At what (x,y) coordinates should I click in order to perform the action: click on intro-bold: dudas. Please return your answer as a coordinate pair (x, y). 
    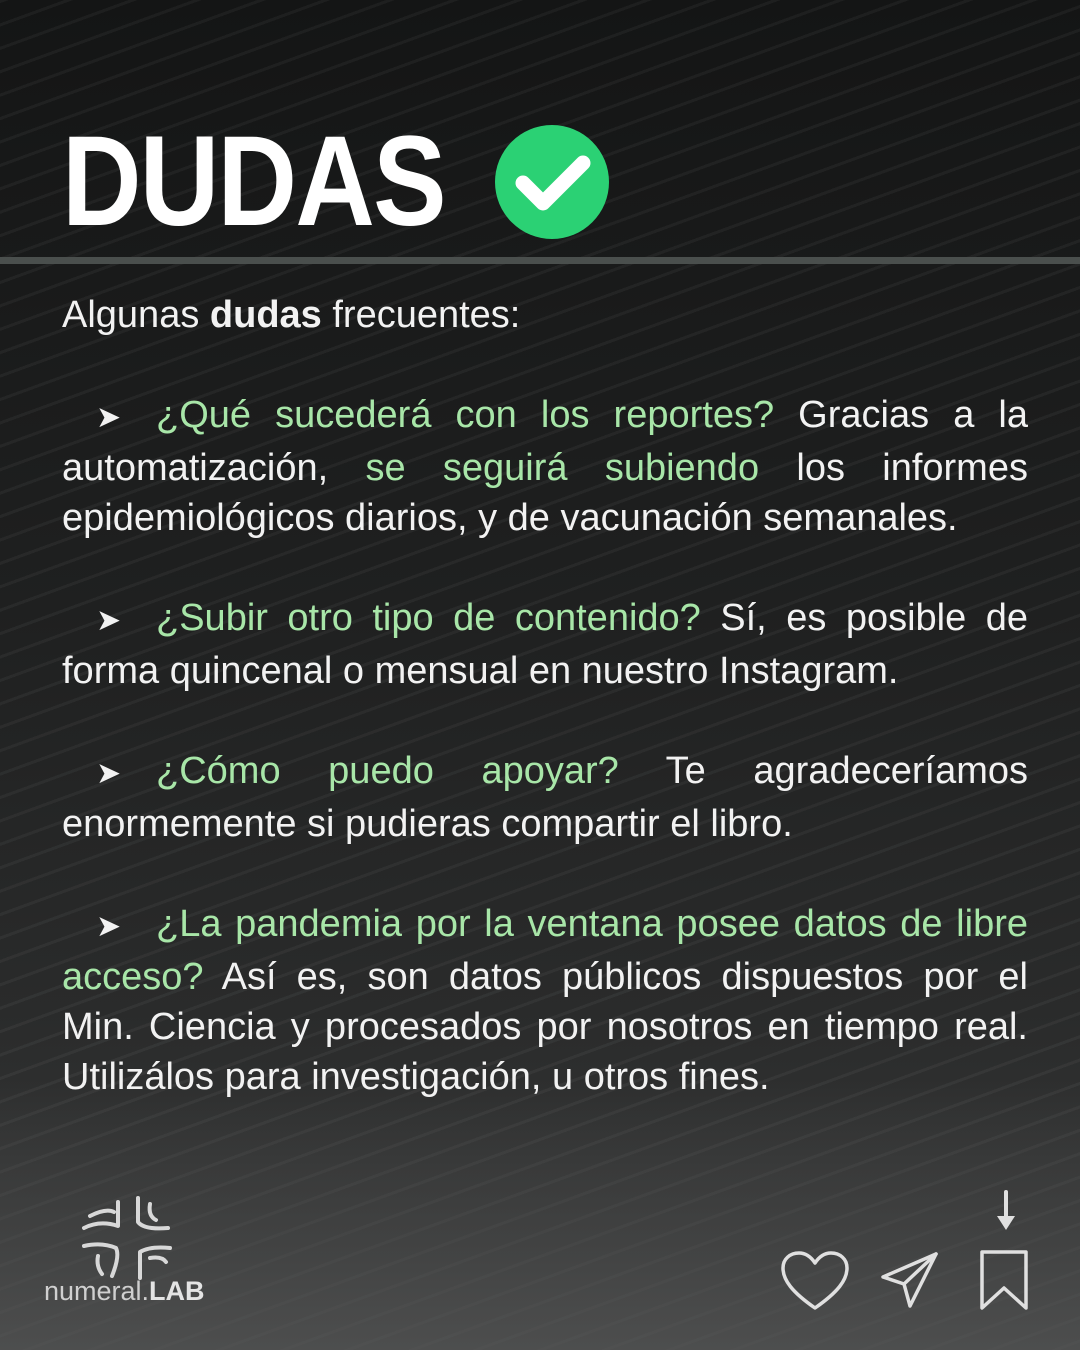
    Looking at the image, I should click on (265, 315).